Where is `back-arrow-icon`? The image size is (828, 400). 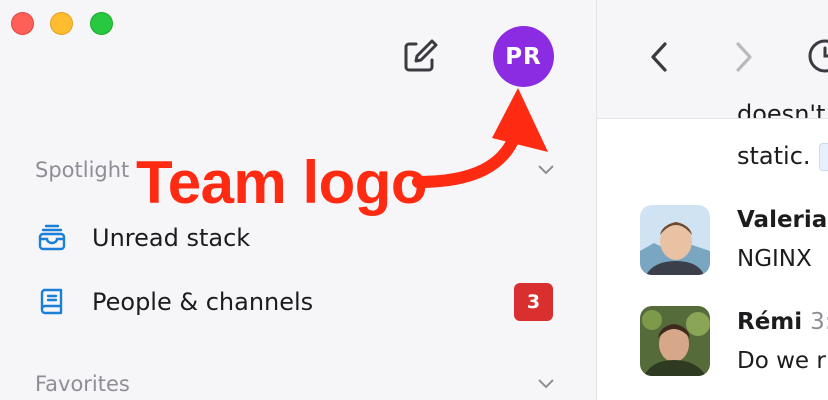 back-arrow-icon is located at coordinates (659, 57).